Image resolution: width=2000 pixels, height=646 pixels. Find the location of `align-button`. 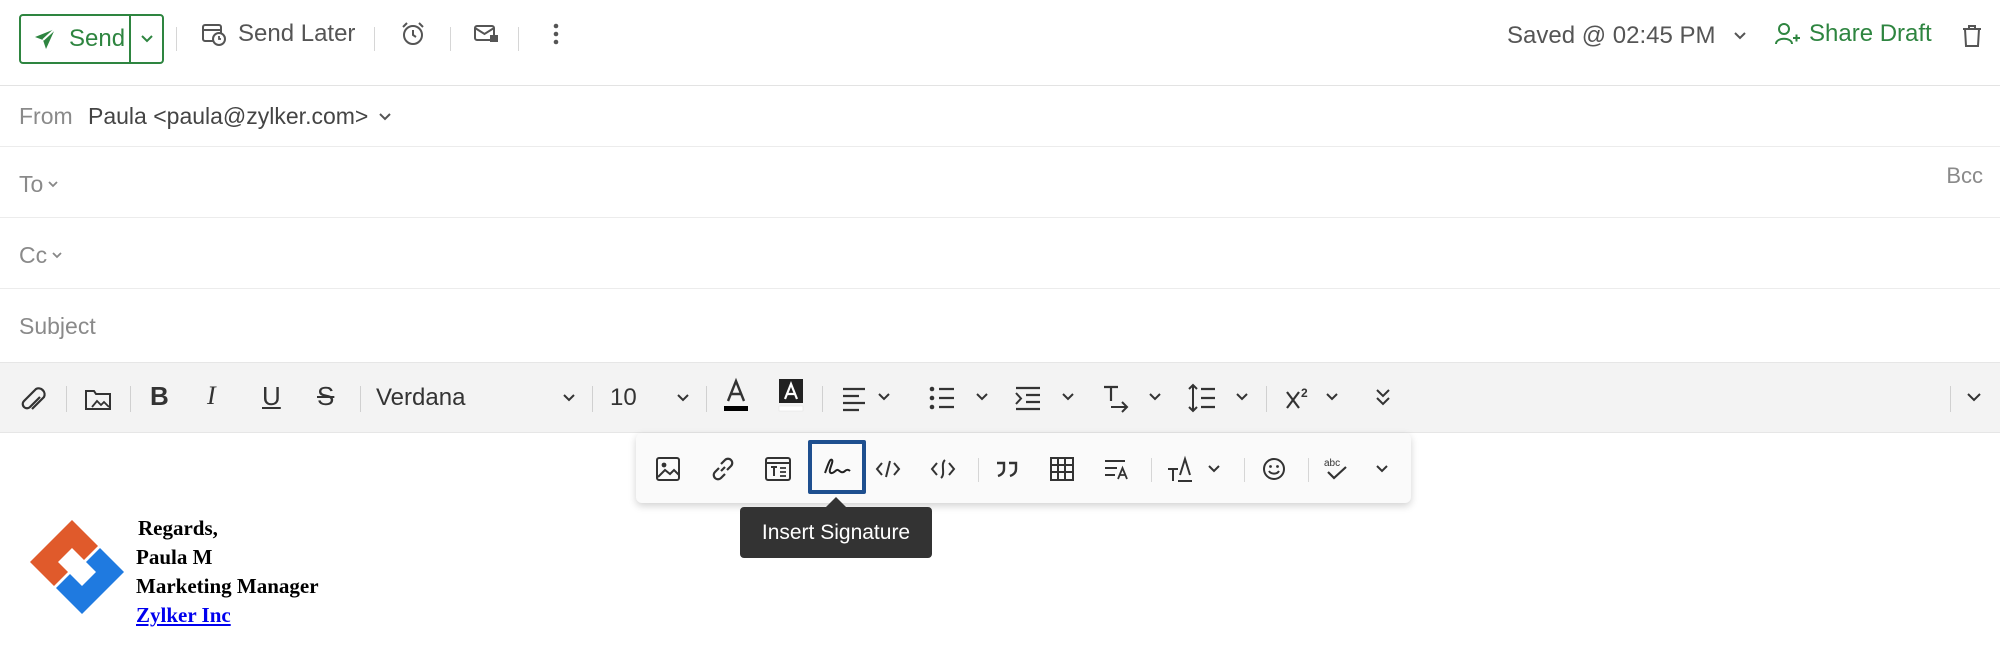

align-button is located at coordinates (868, 398).